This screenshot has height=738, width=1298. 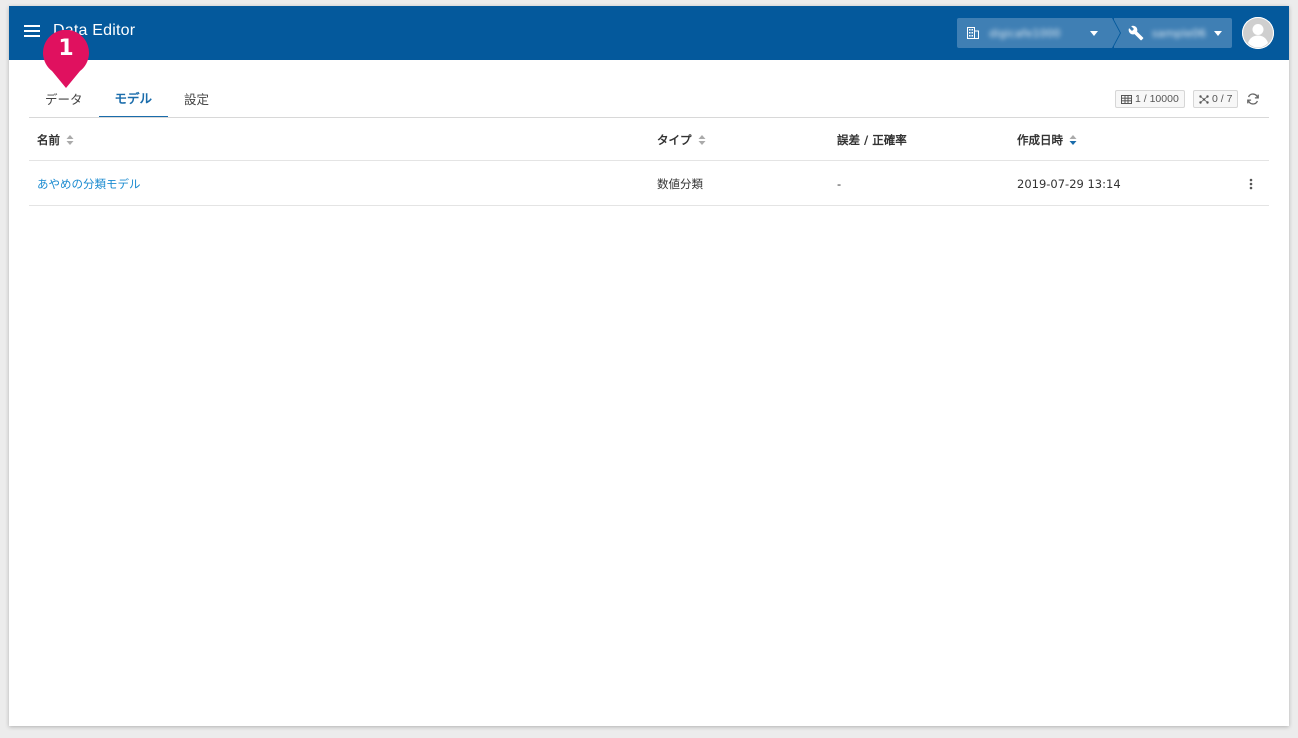 I want to click on network-icon, so click(x=1204, y=99).